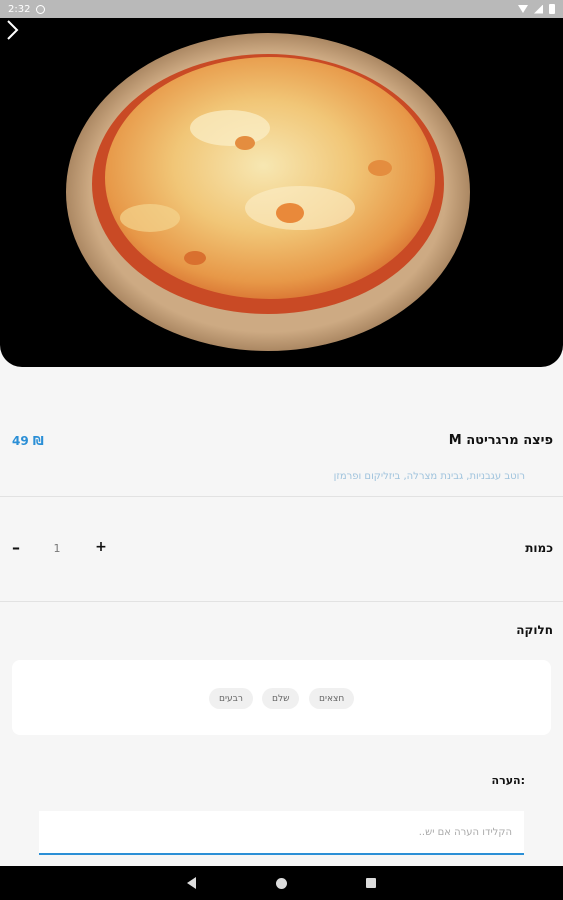 Image resolution: width=563 pixels, height=900 pixels. I want to click on chevron-right-icon, so click(12, 30).